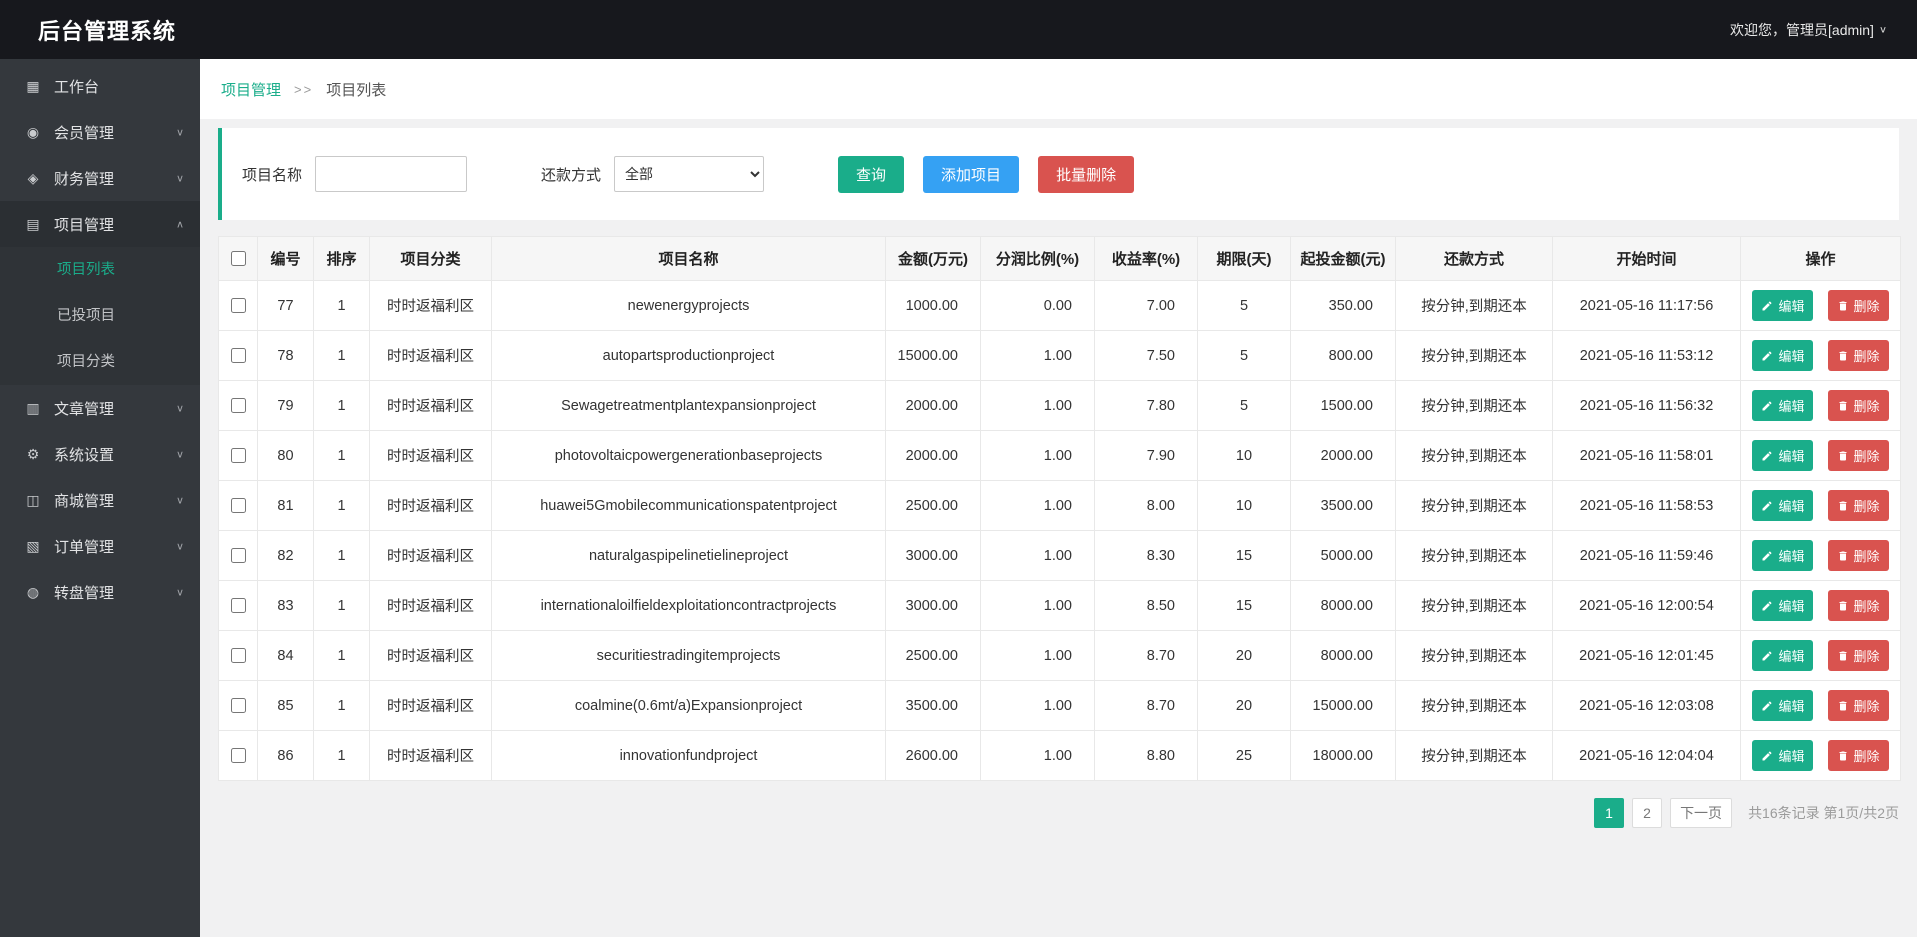 This screenshot has height=937, width=1917. I want to click on sidebar-subitem-invested-projects: 已投项目, so click(100, 316).